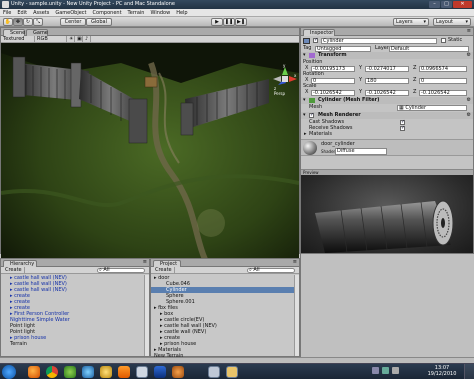 The width and height of the screenshot is (474, 379). What do you see at coordinates (70, 372) in the screenshot?
I see `messenger-icon` at bounding box center [70, 372].